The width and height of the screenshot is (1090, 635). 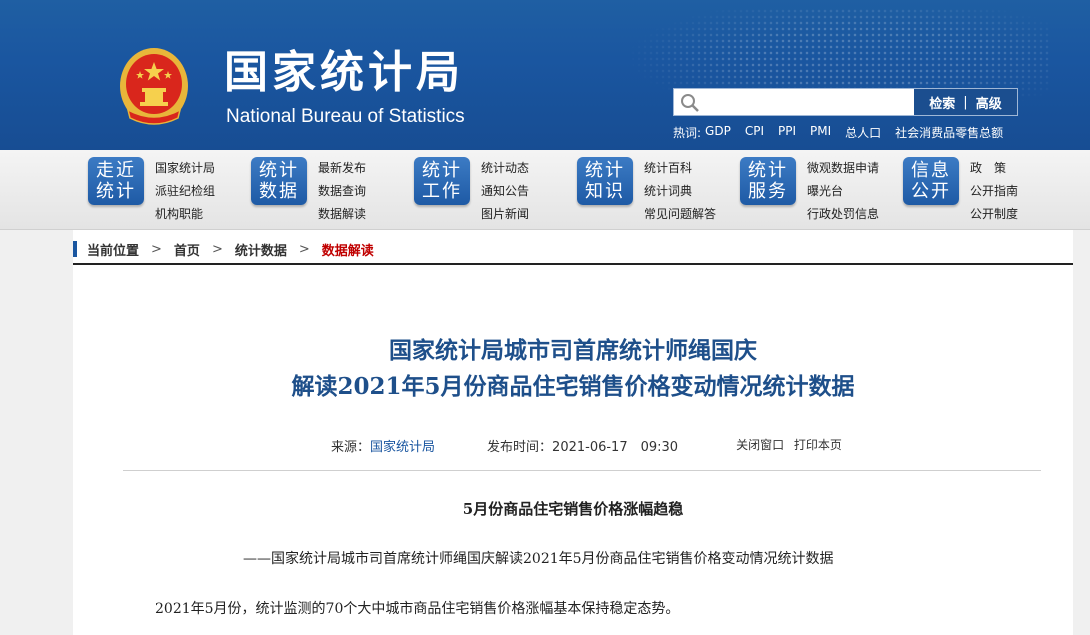 What do you see at coordinates (820, 132) in the screenshot?
I see `hot-word-link: PMI` at bounding box center [820, 132].